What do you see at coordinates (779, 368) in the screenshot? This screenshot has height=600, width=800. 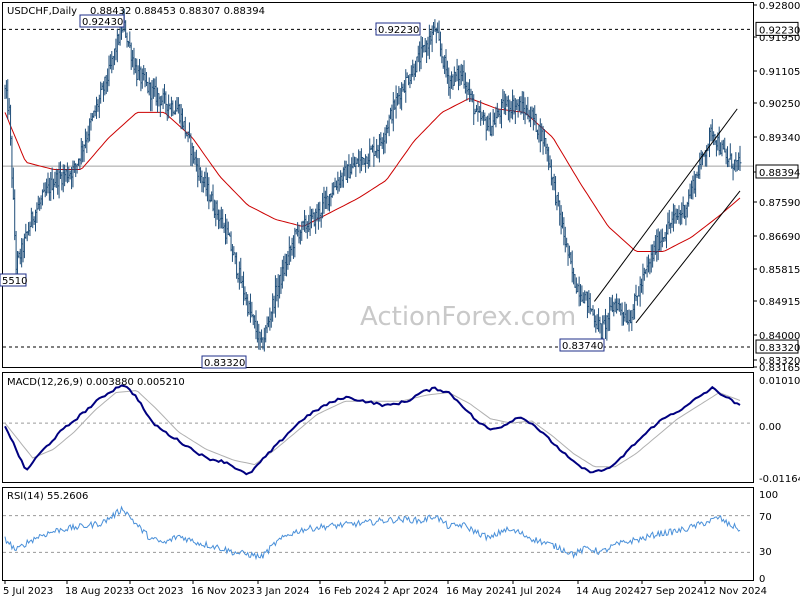 I see `price-tick-label: 0.83165` at bounding box center [779, 368].